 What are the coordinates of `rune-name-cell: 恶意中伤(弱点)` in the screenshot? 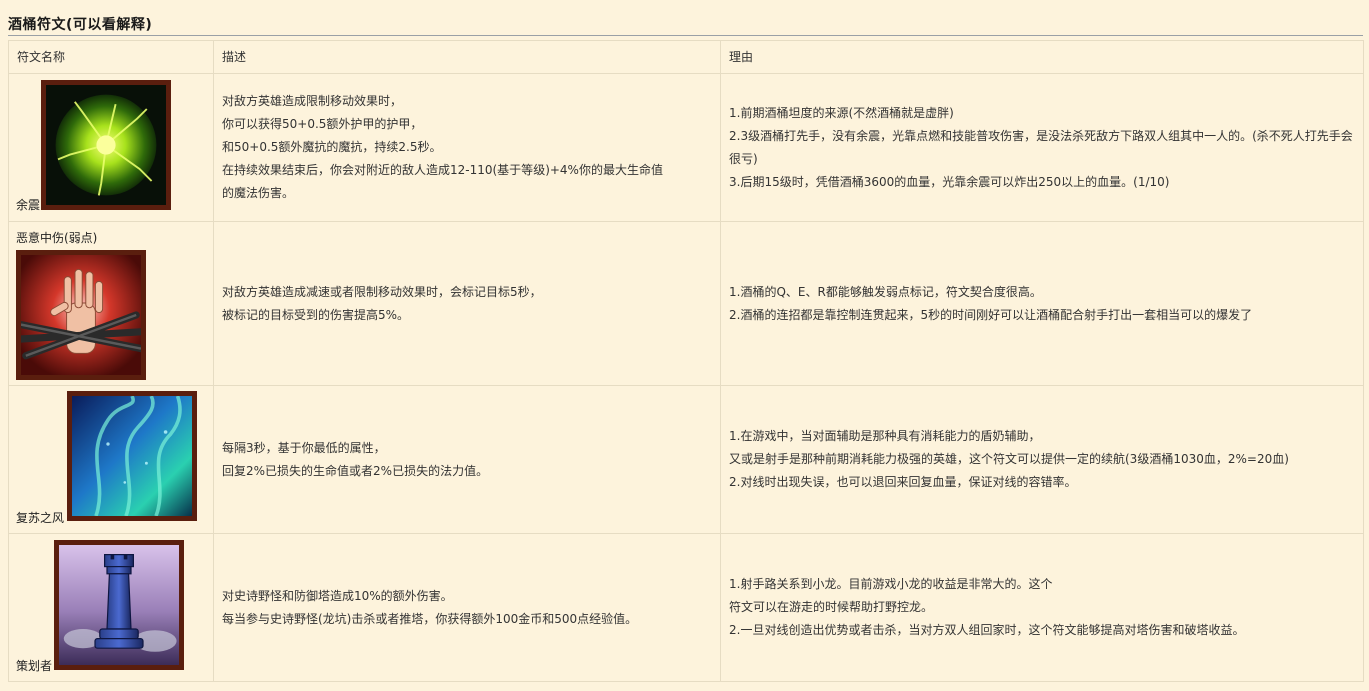 It's located at (111, 303).